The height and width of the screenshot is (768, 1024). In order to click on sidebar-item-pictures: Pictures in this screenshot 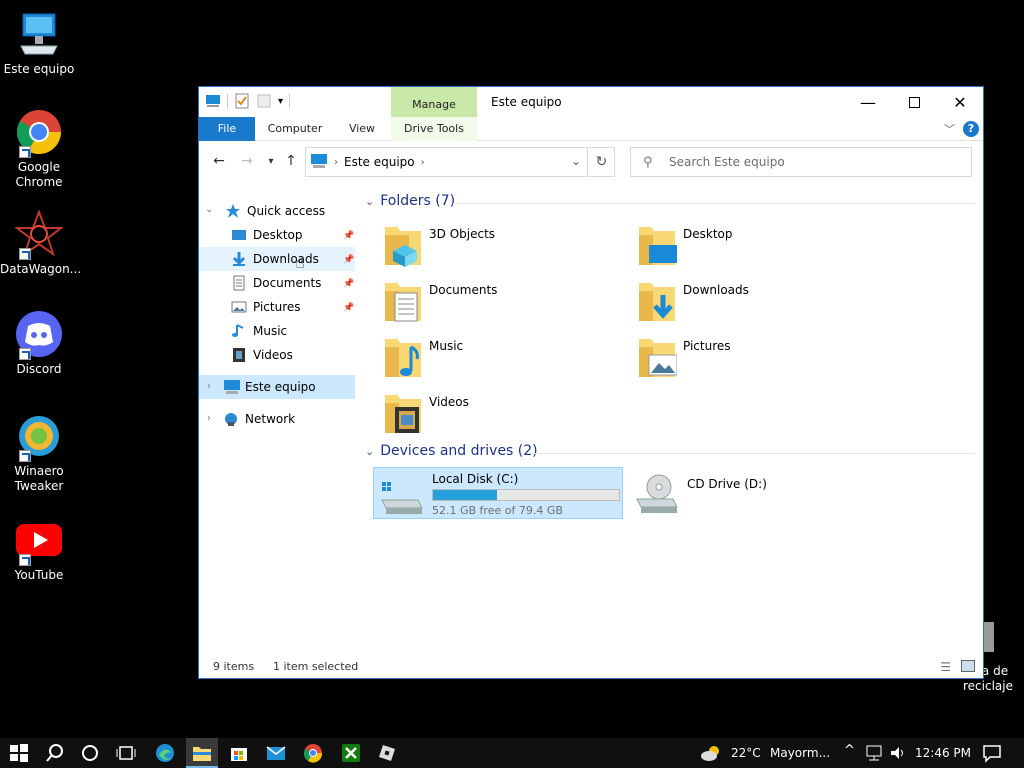, I will do `click(266, 307)`.